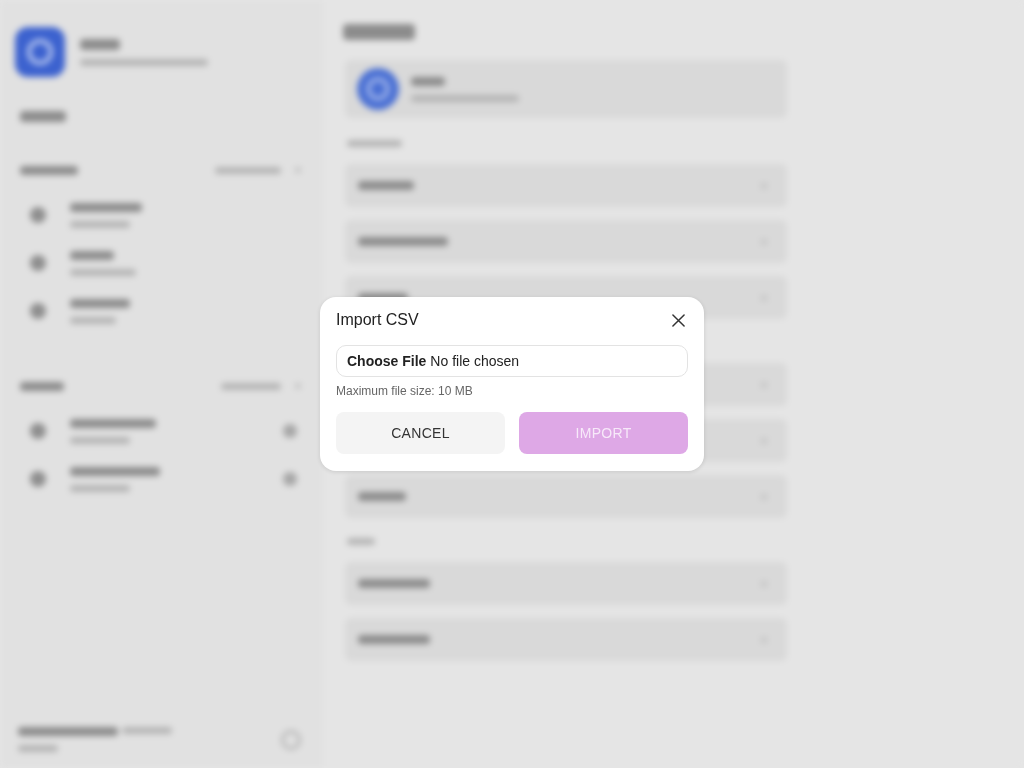 The width and height of the screenshot is (1024, 768). I want to click on dialog-title: Import CSV, so click(377, 320).